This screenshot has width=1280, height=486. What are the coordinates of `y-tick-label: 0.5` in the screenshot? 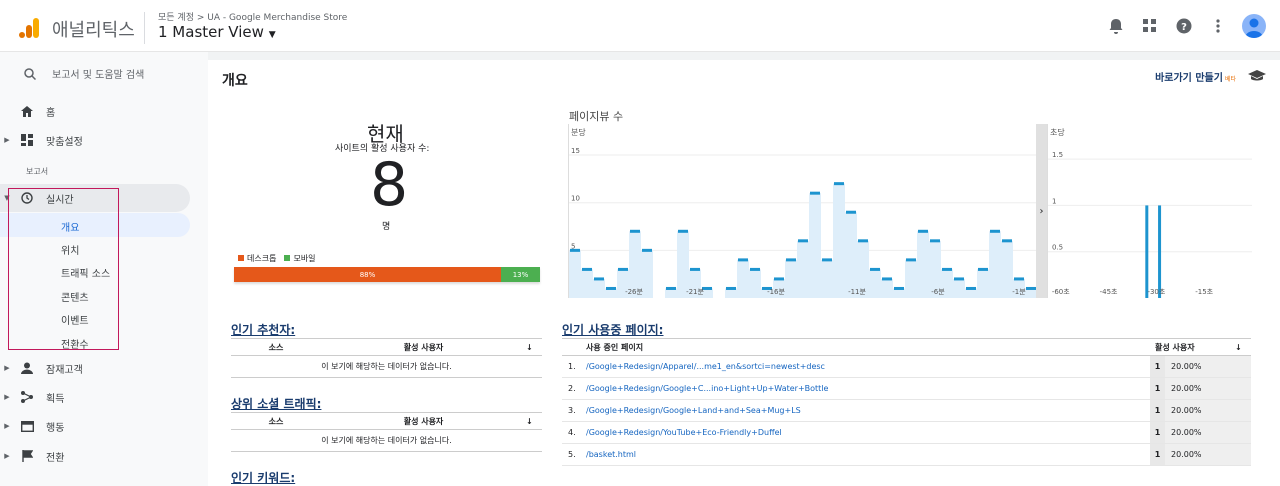 It's located at (1057, 248).